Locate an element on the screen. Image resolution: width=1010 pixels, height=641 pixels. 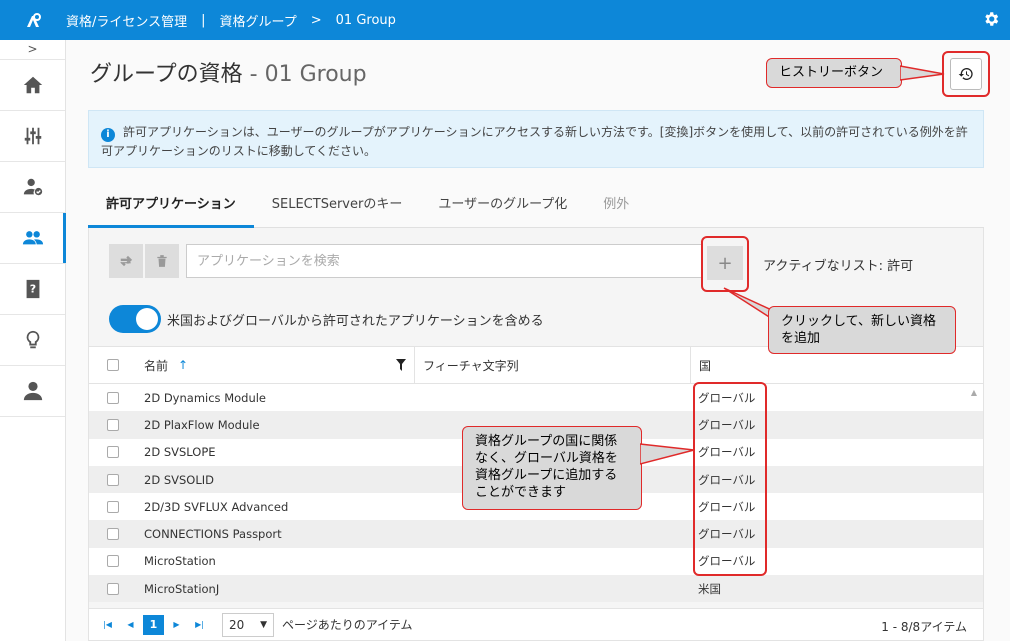
sliders-icon is located at coordinates (32, 136).